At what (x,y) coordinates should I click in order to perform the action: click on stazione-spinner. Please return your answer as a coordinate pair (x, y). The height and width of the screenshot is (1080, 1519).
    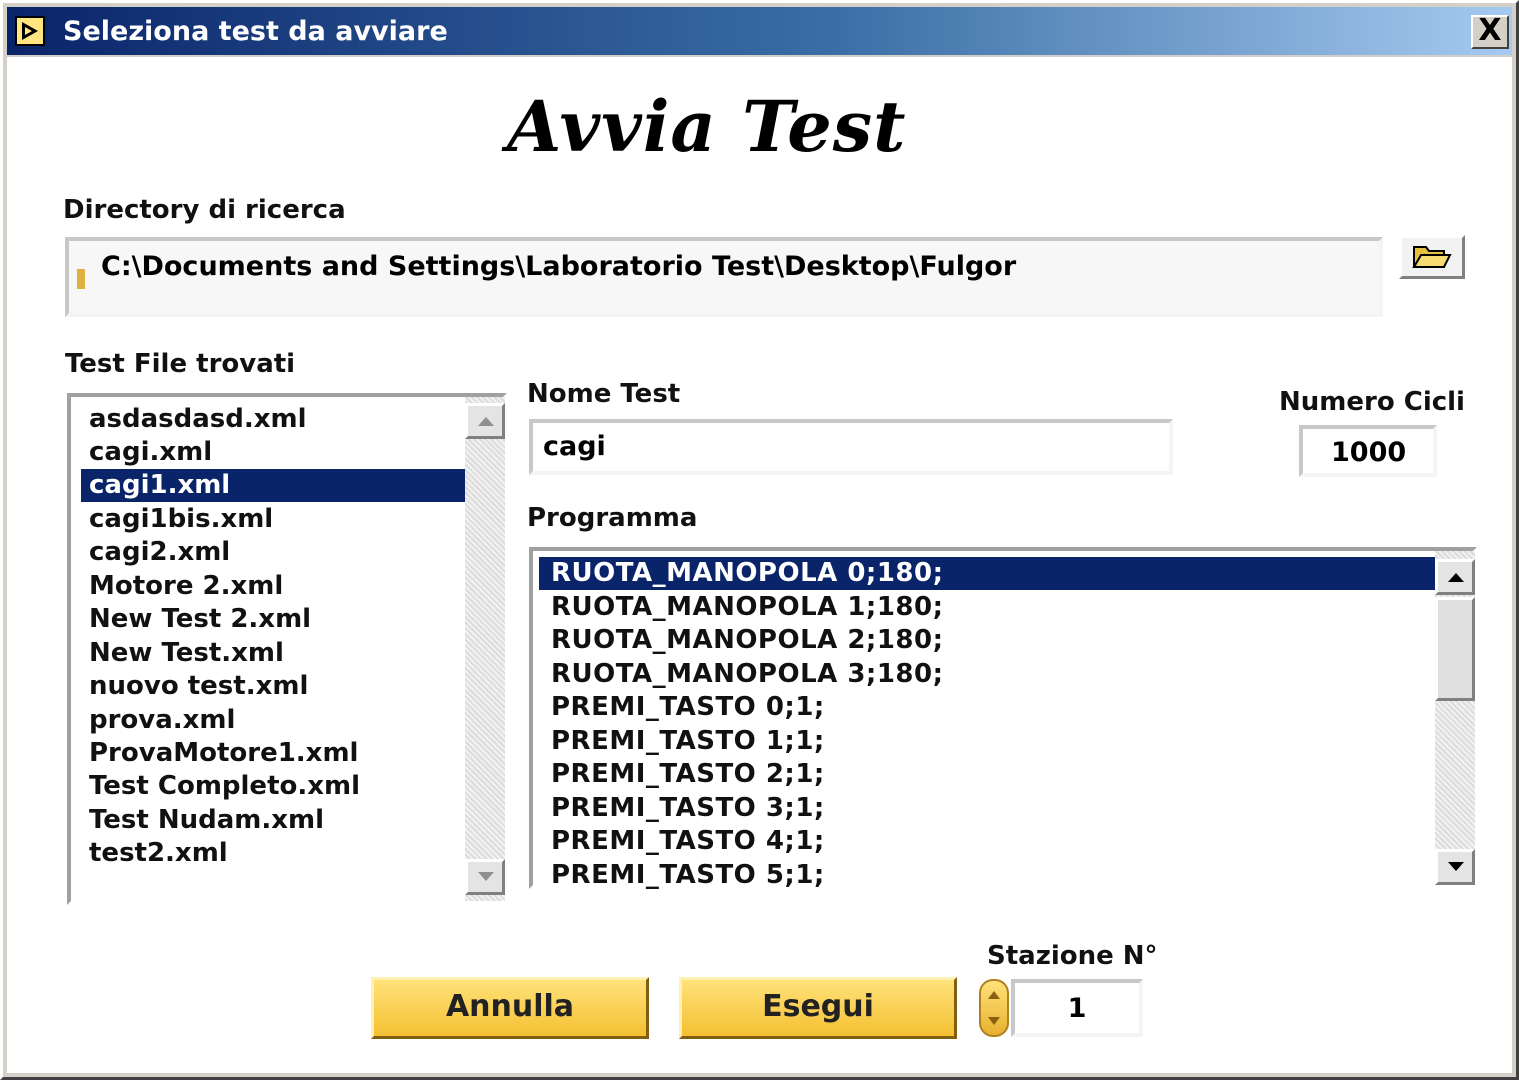
    Looking at the image, I should click on (994, 1008).